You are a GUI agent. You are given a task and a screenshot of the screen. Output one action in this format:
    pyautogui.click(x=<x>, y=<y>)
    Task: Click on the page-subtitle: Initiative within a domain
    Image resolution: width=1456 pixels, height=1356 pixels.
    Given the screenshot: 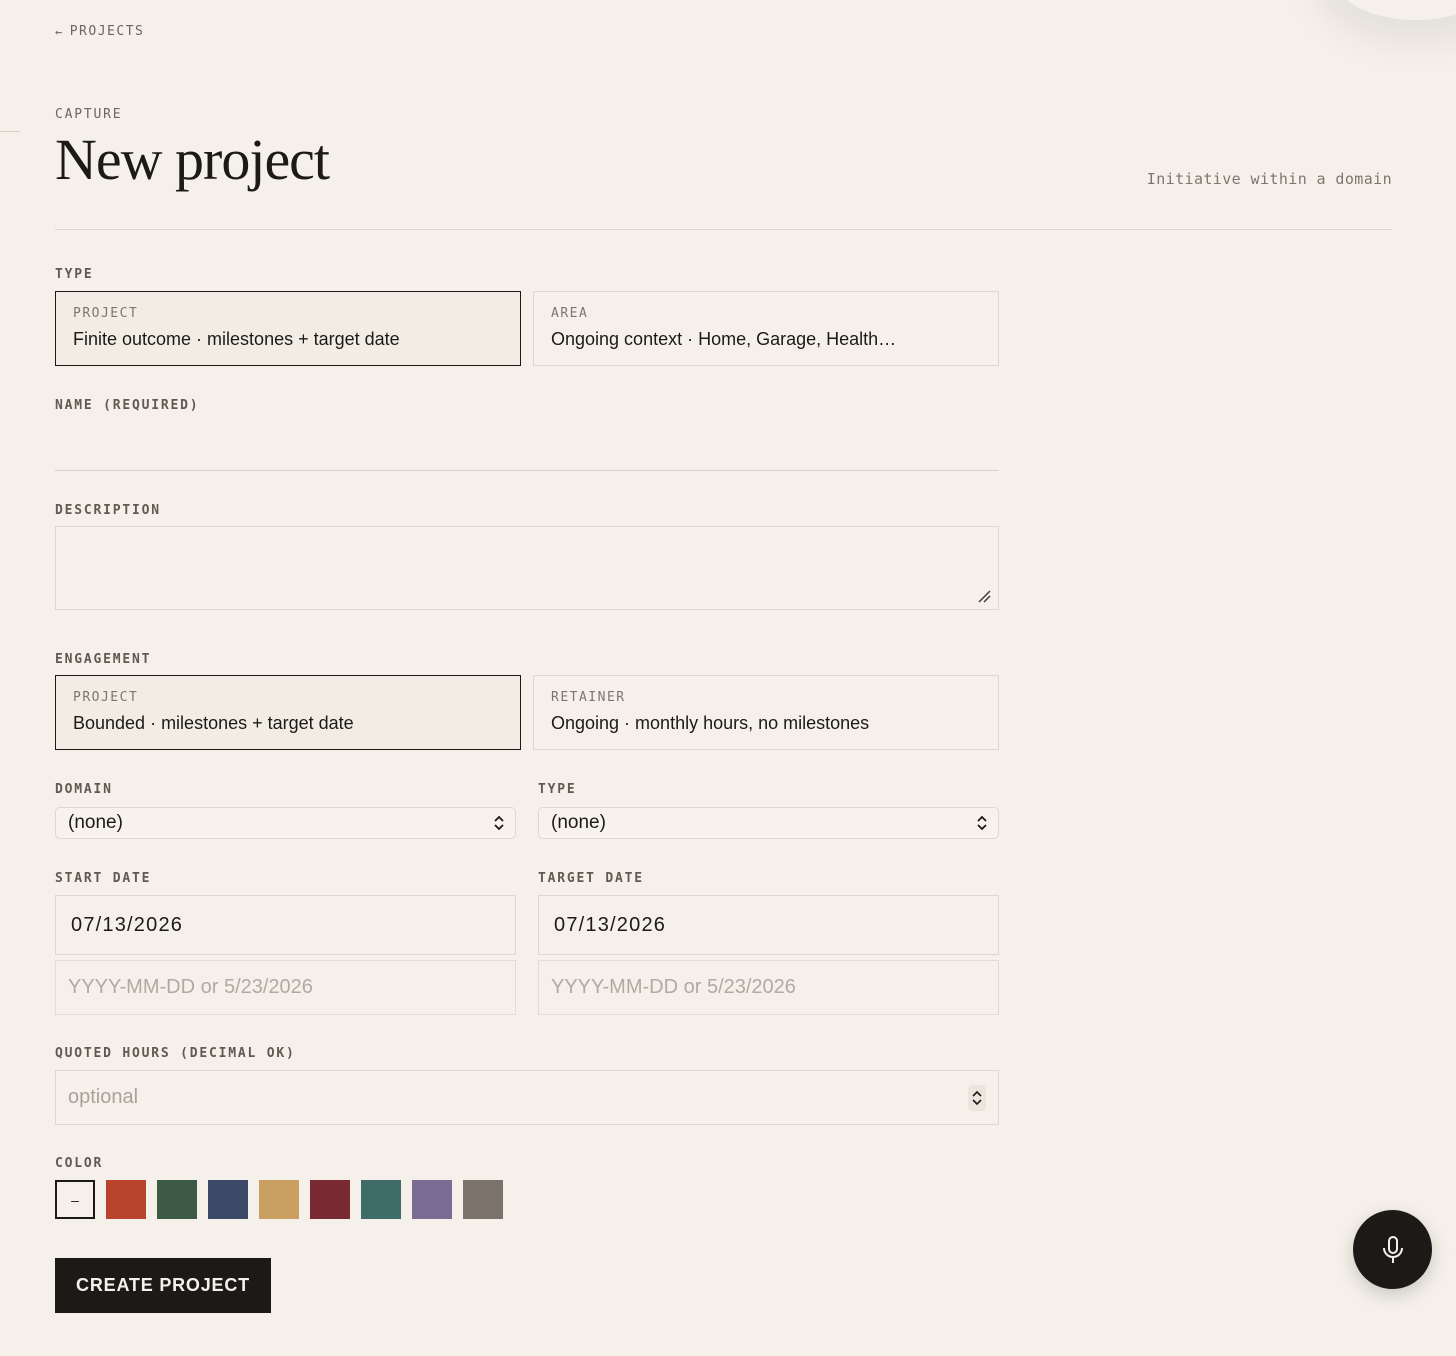 What is the action you would take?
    pyautogui.click(x=1269, y=179)
    